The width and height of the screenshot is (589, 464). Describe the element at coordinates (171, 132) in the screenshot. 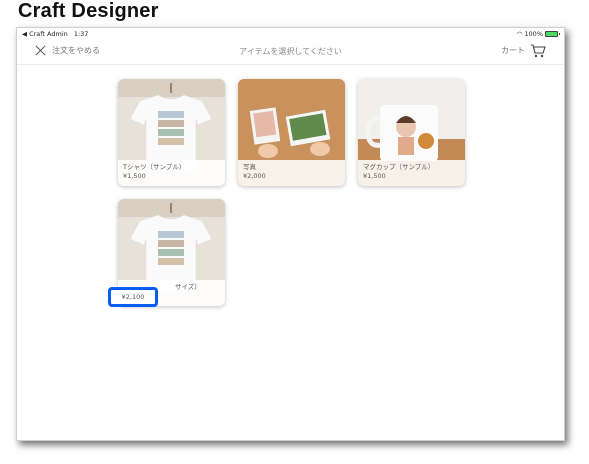

I see `product-card-tshirt: Tシャツ（サンプル） ¥1,500` at that location.